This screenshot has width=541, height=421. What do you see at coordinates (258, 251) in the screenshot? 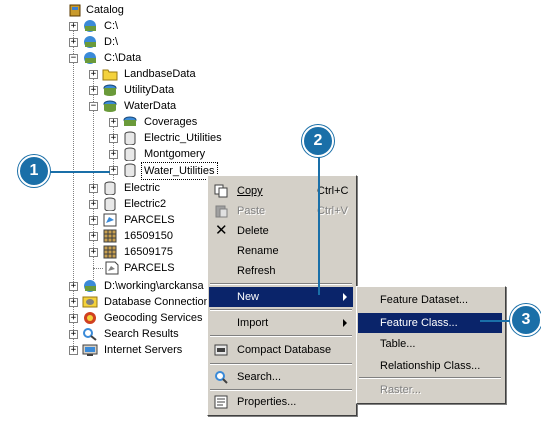
I see `menu-label-rename: Rename` at bounding box center [258, 251].